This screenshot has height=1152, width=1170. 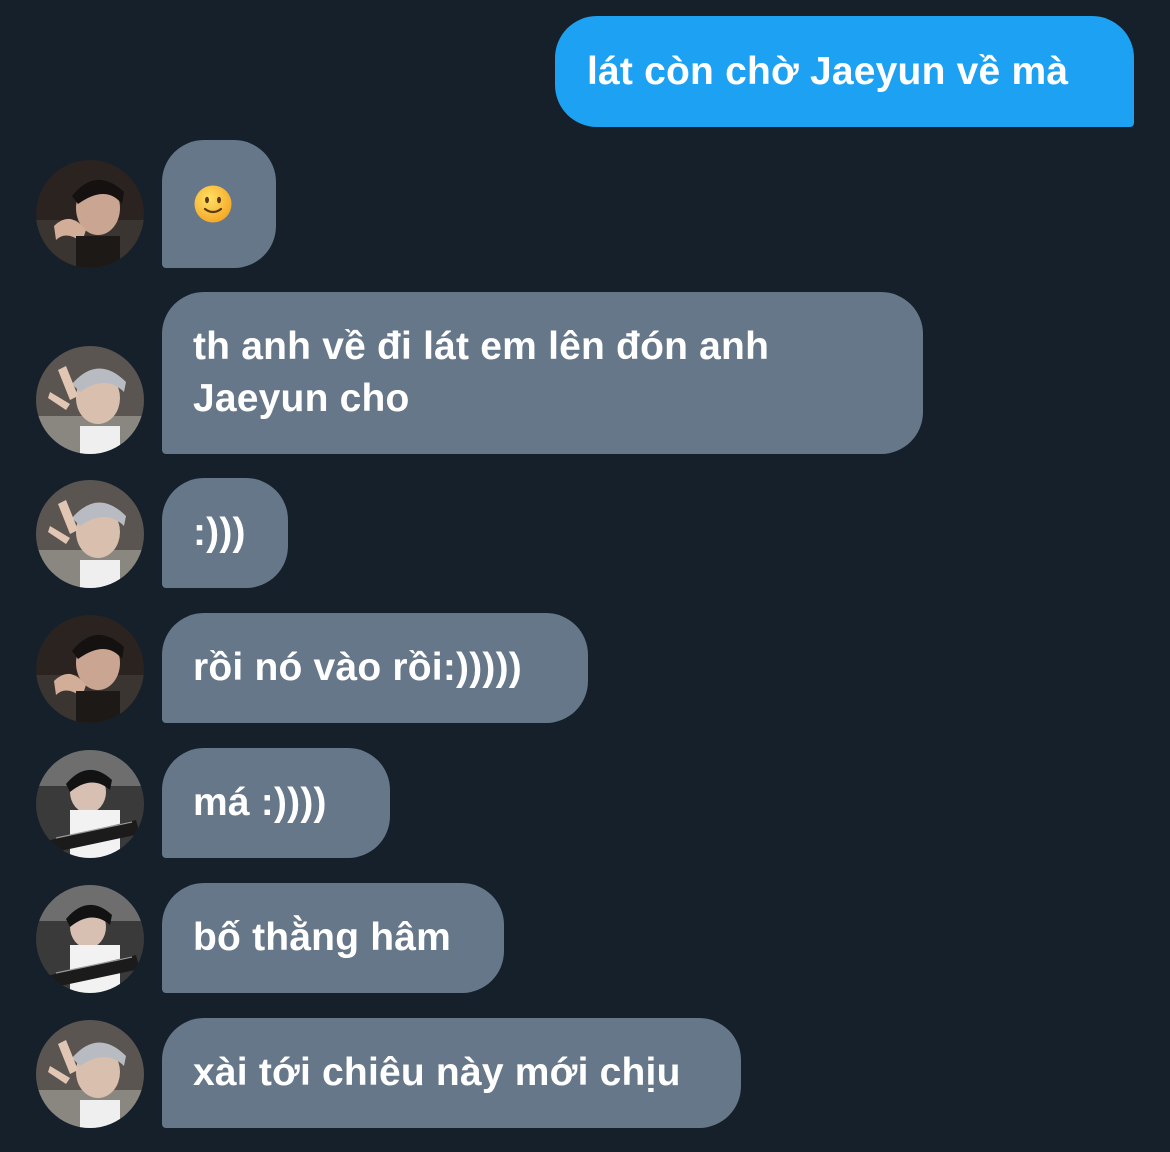 I want to click on received-message-bubble: xài tới chiêu này mới chịu, so click(x=451, y=1073).